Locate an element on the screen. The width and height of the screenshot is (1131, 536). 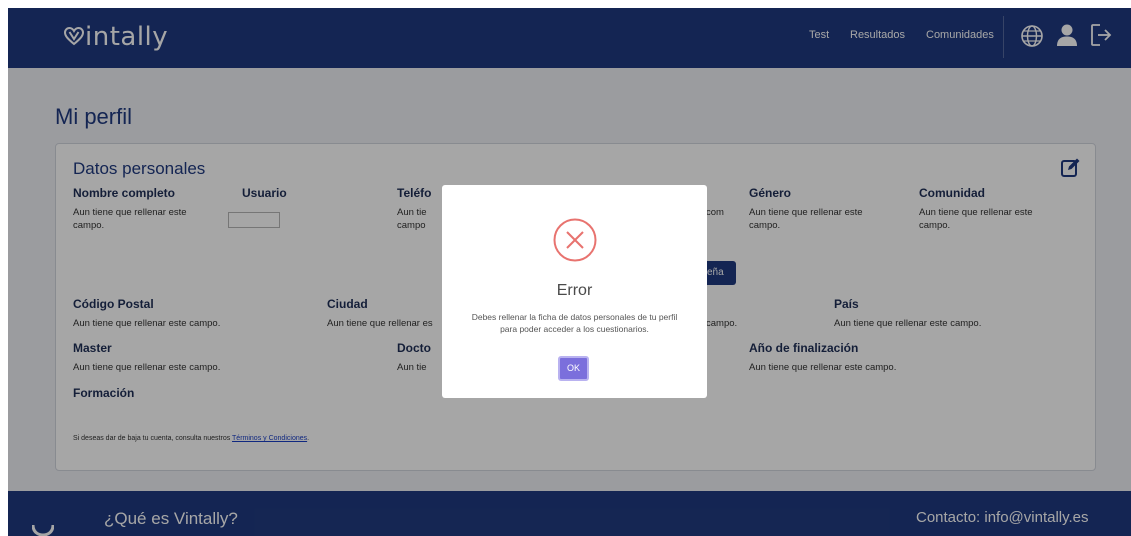
error-x-icon is located at coordinates (575, 240).